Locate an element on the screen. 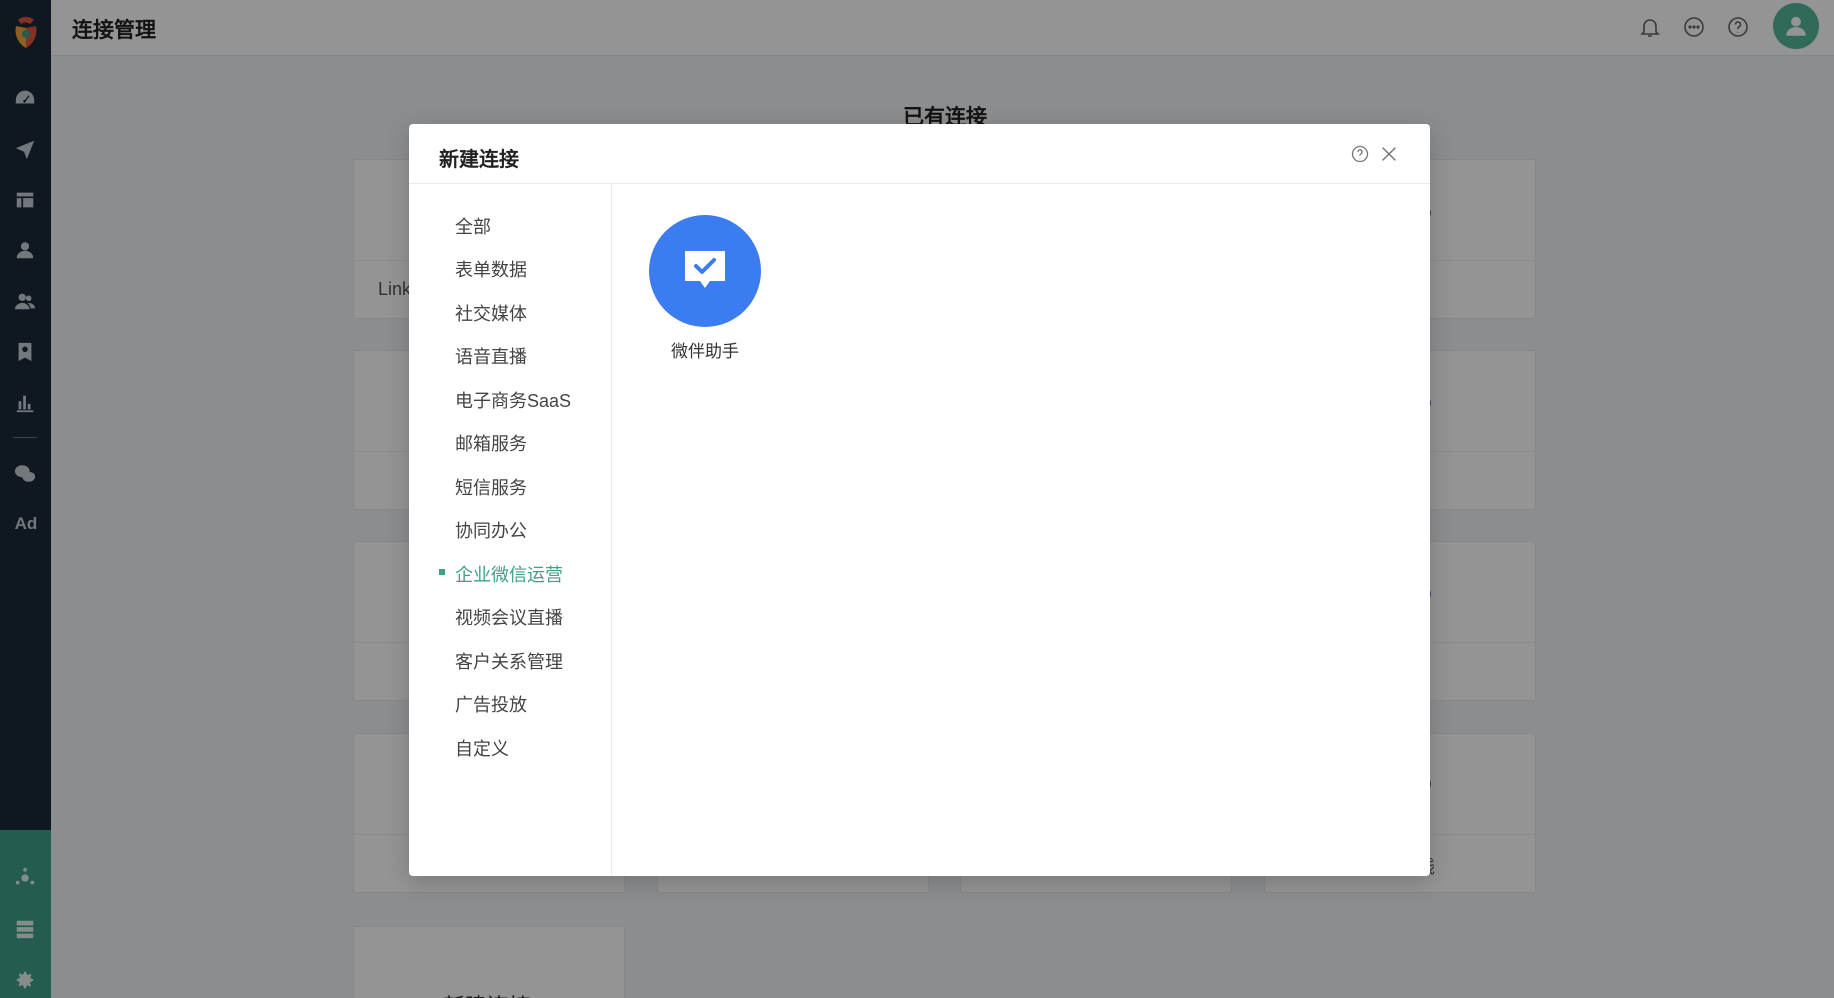  category-item-social: 社交媒体 is located at coordinates (491, 313).